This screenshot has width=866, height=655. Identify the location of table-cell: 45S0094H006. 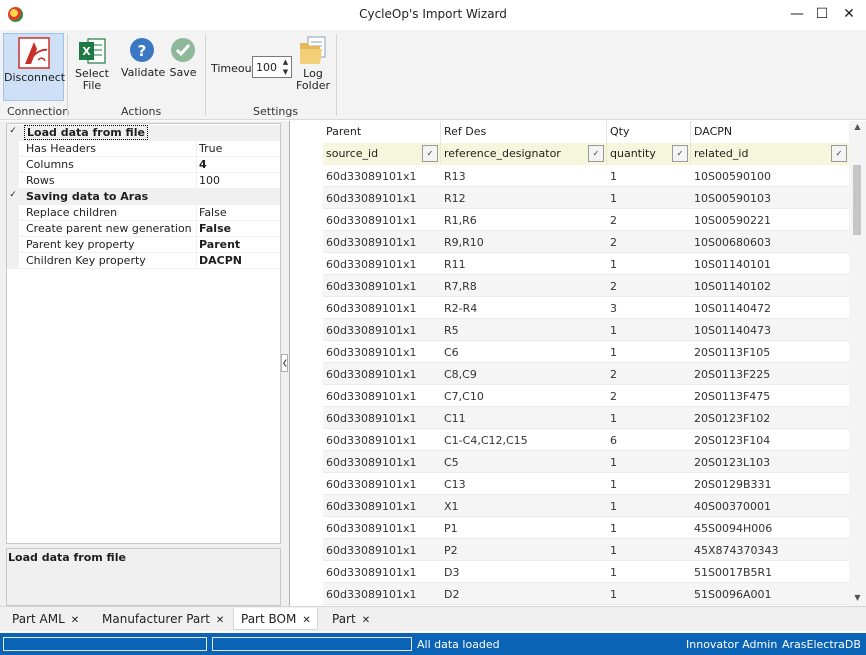
(770, 528).